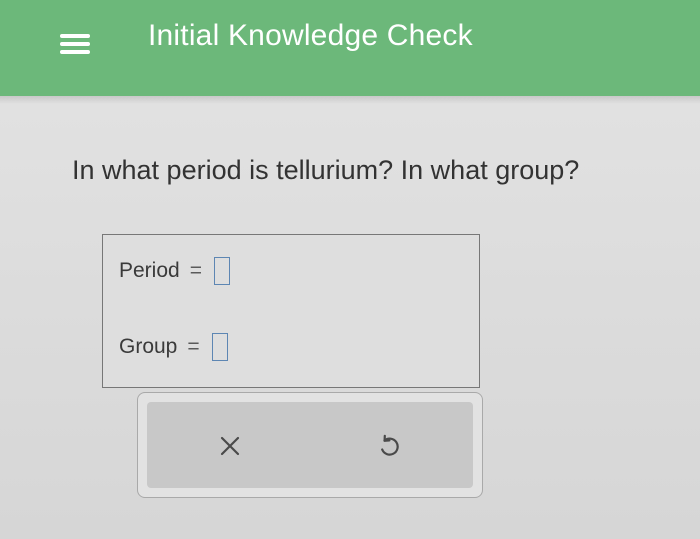 The height and width of the screenshot is (539, 700). What do you see at coordinates (221, 271) in the screenshot?
I see `period-input` at bounding box center [221, 271].